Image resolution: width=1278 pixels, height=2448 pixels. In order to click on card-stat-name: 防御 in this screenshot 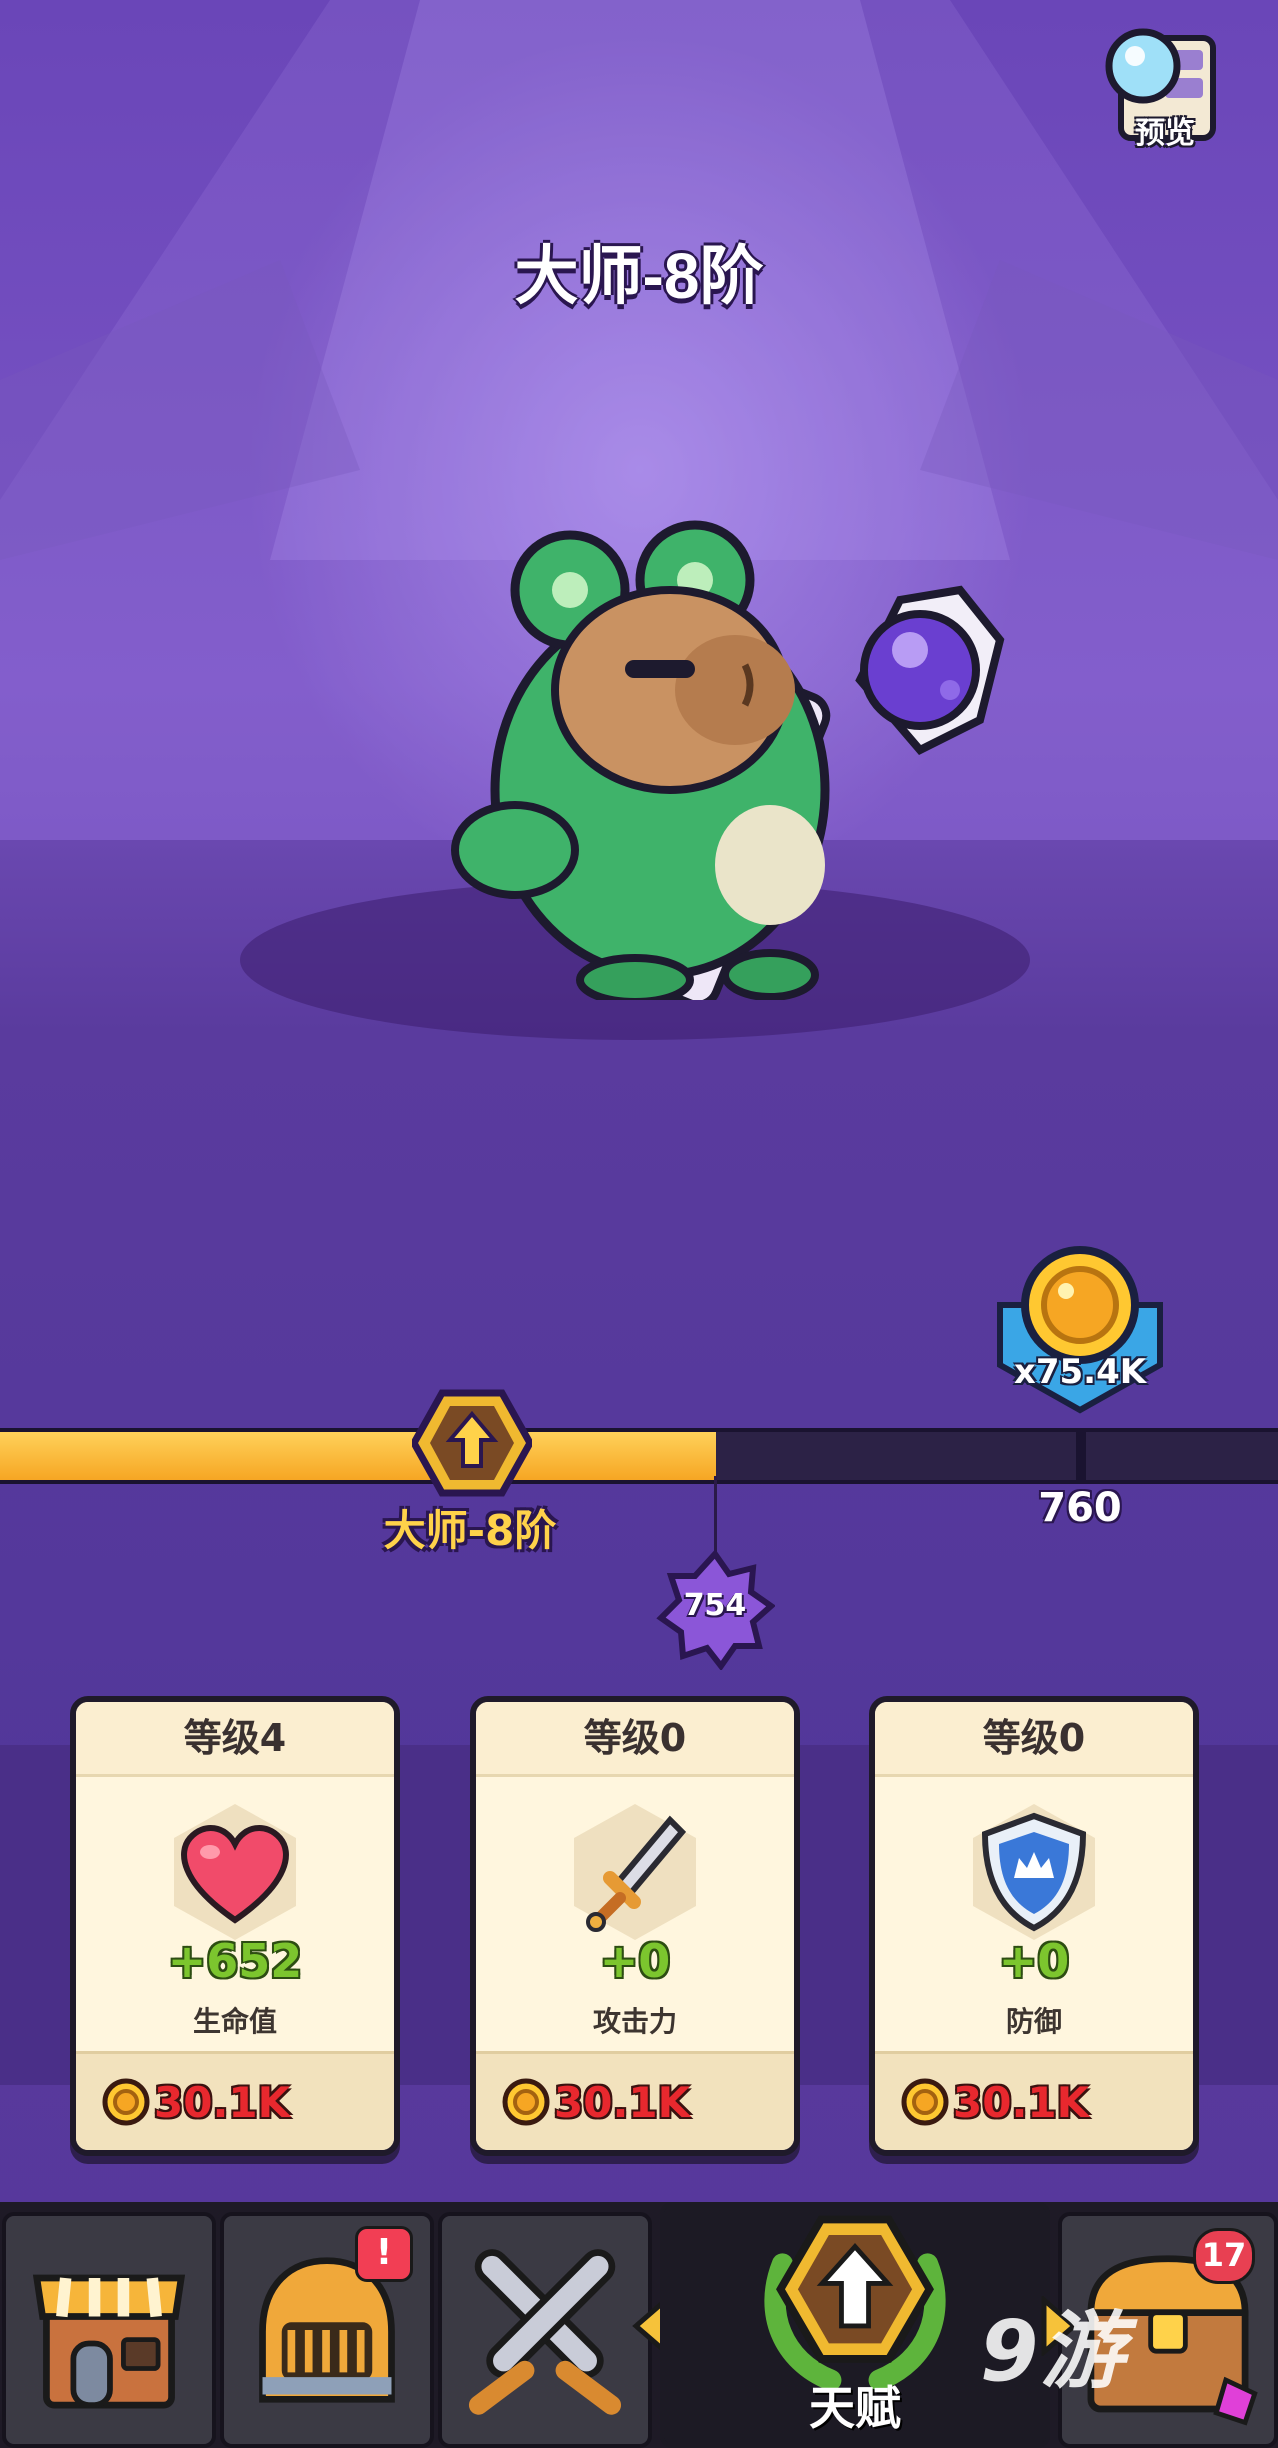, I will do `click(1033, 2021)`.